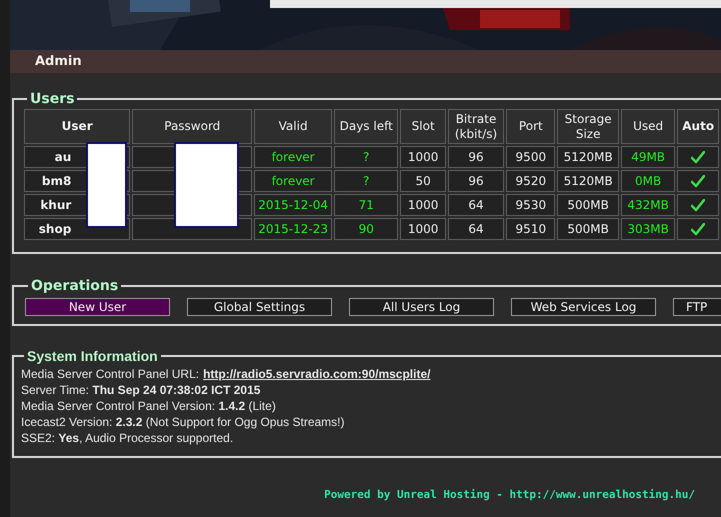 The height and width of the screenshot is (517, 721). I want to click on section-title: Users, so click(52, 99).